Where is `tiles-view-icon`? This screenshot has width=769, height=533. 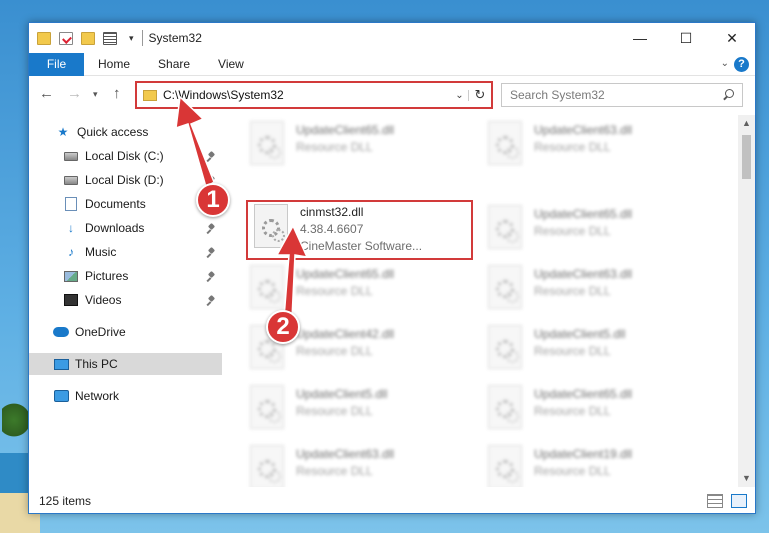
tiles-view-icon is located at coordinates (739, 501).